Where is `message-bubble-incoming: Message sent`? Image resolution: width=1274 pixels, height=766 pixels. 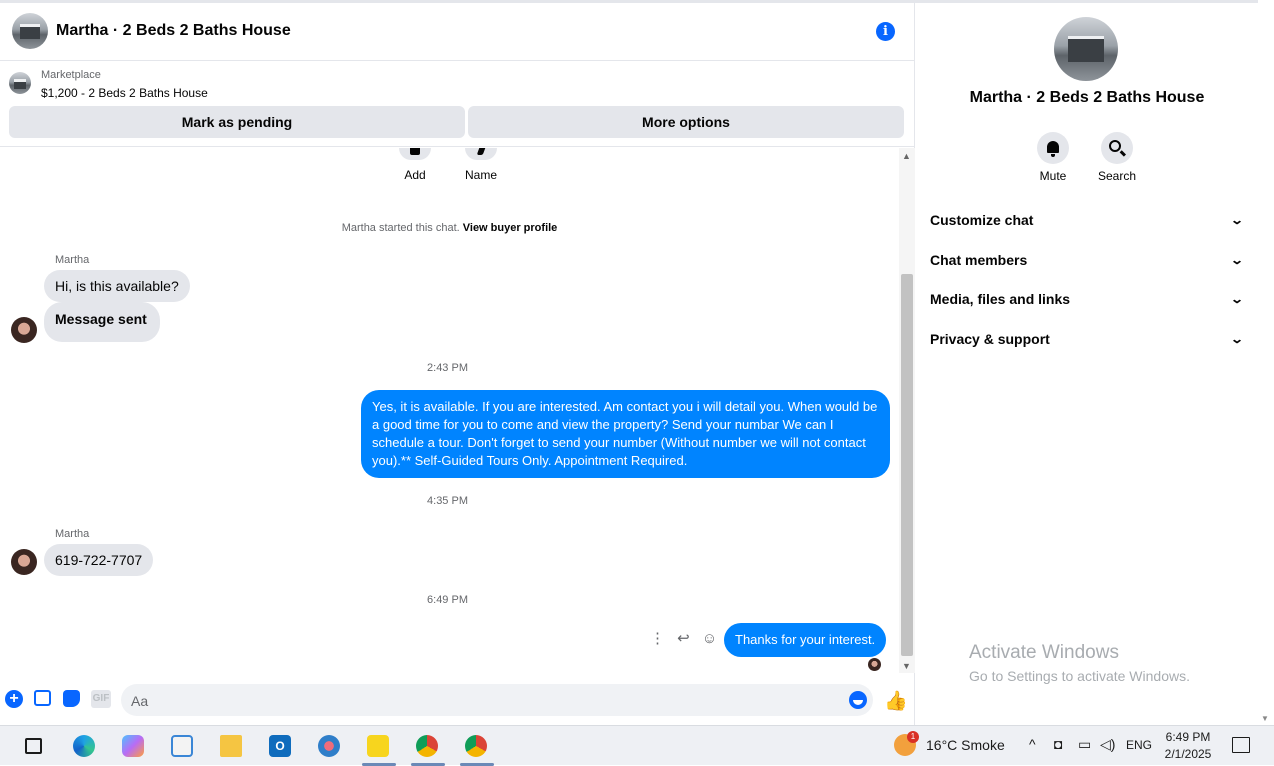 message-bubble-incoming: Message sent is located at coordinates (102, 322).